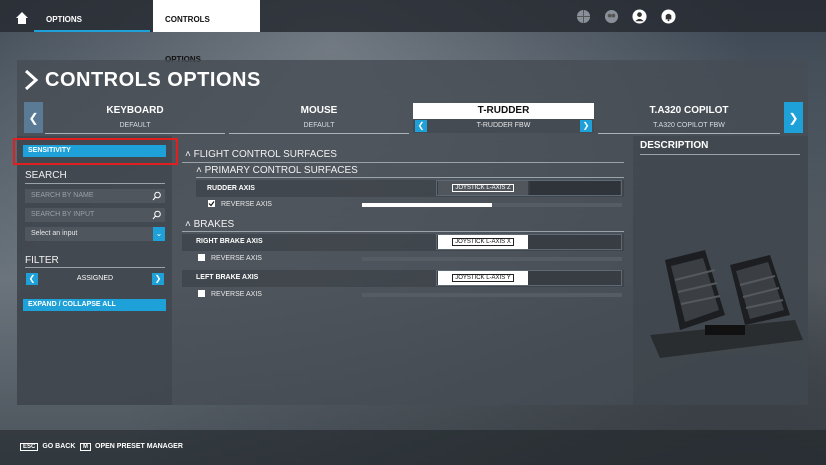  Describe the element at coordinates (85, 447) in the screenshot. I see `m-key-icon: M` at that location.